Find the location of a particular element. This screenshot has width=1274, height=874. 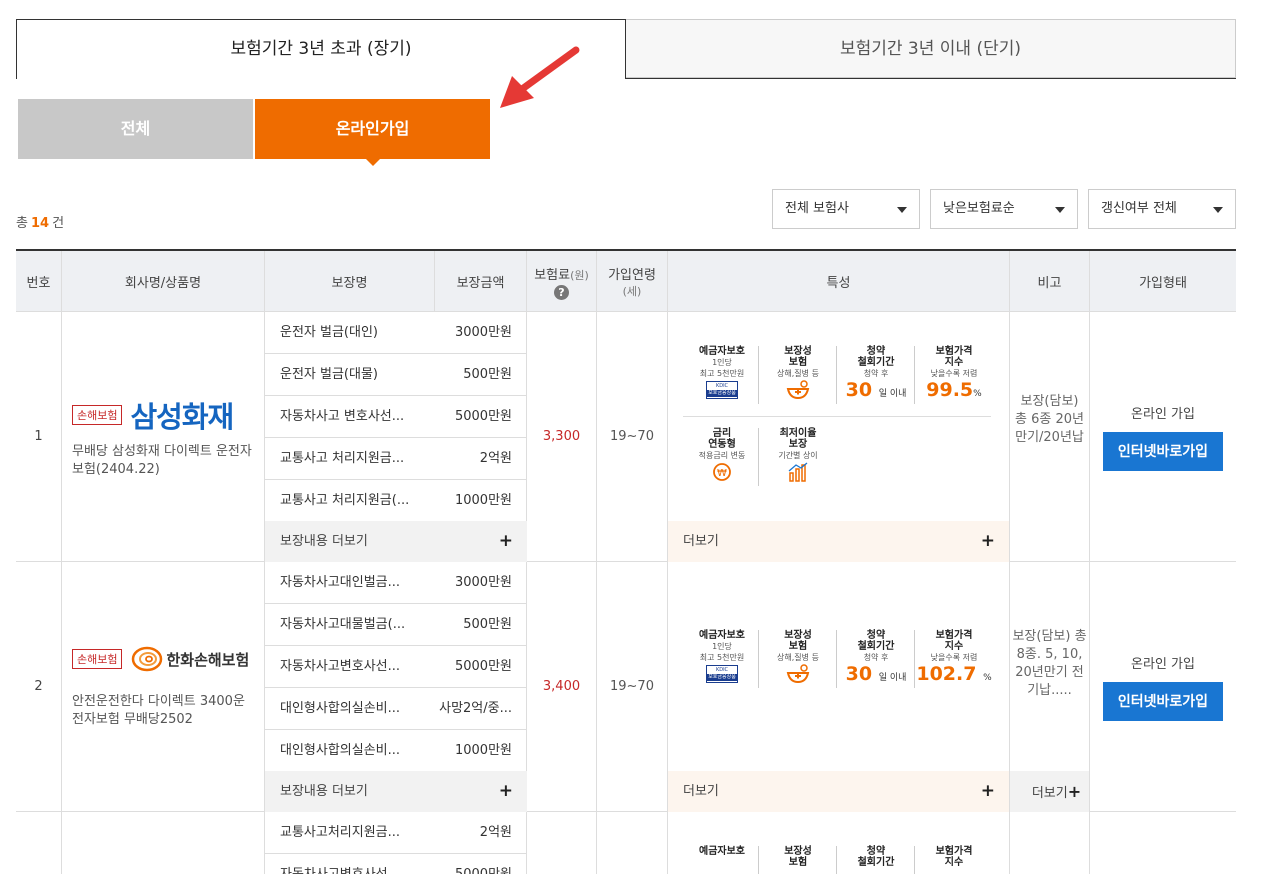

hanwha-swirl-icon is located at coordinates (147, 659).